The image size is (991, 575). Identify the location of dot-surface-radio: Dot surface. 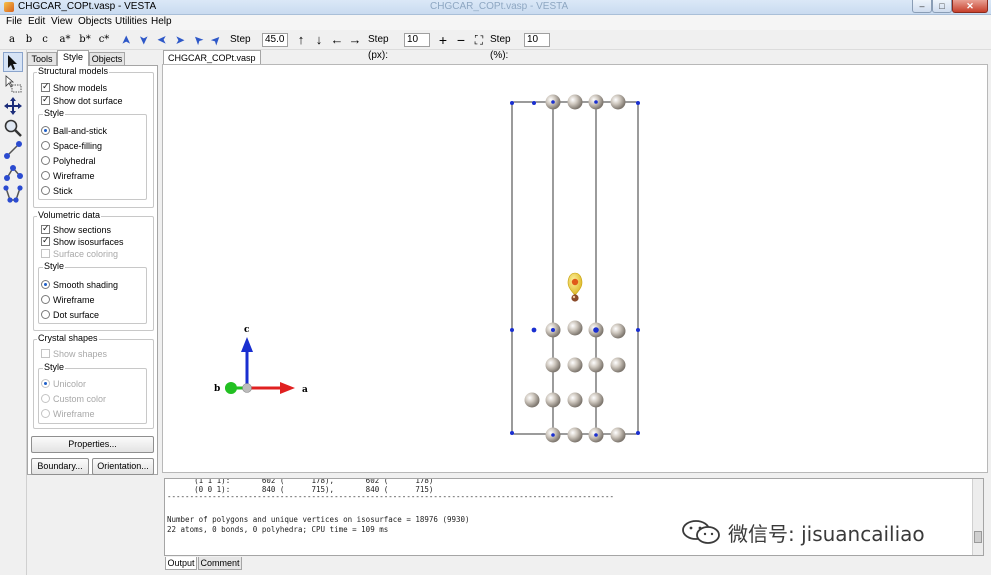
(70, 315).